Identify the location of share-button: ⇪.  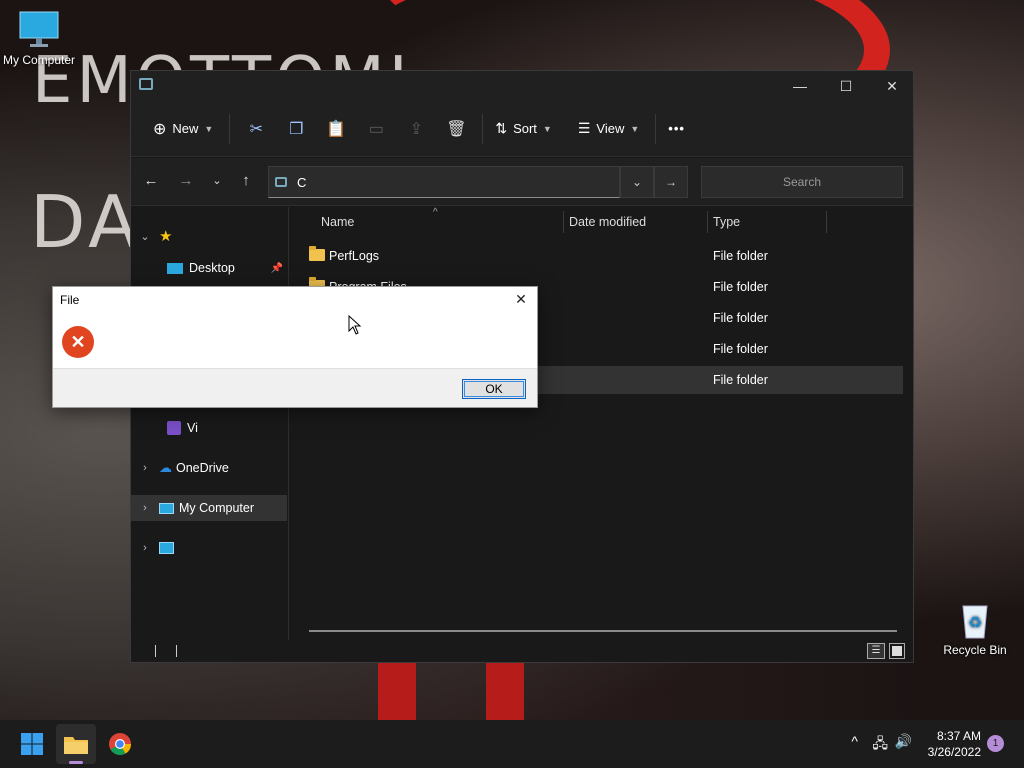
(416, 129).